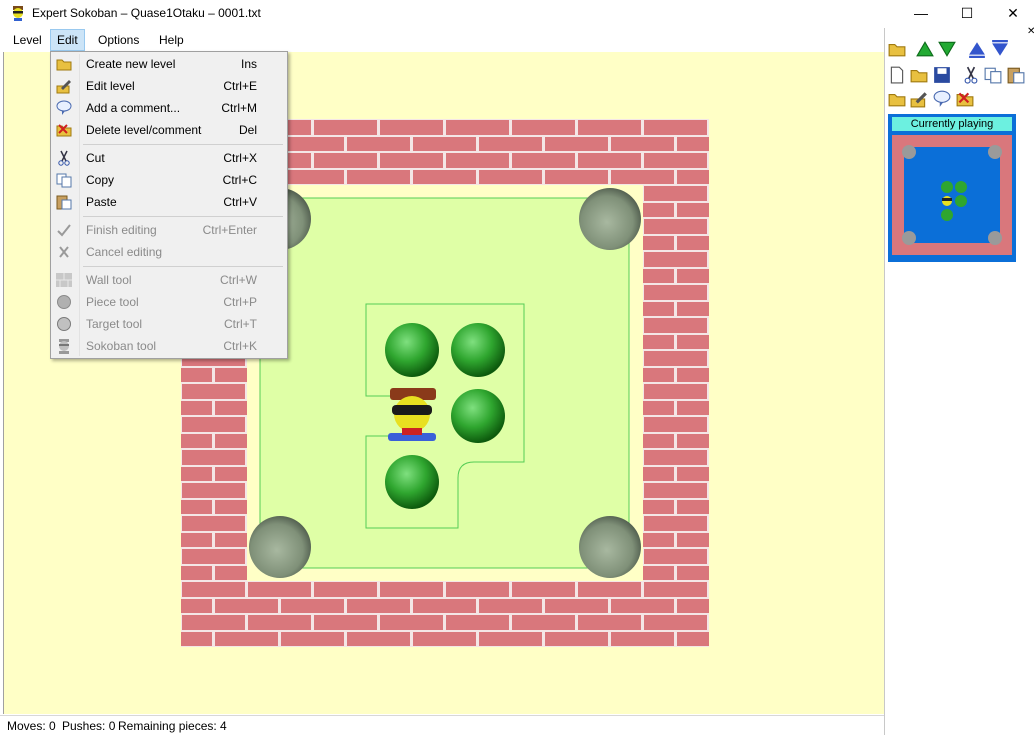 This screenshot has height=736, width=1036. I want to click on wall-icon, so click(64, 280).